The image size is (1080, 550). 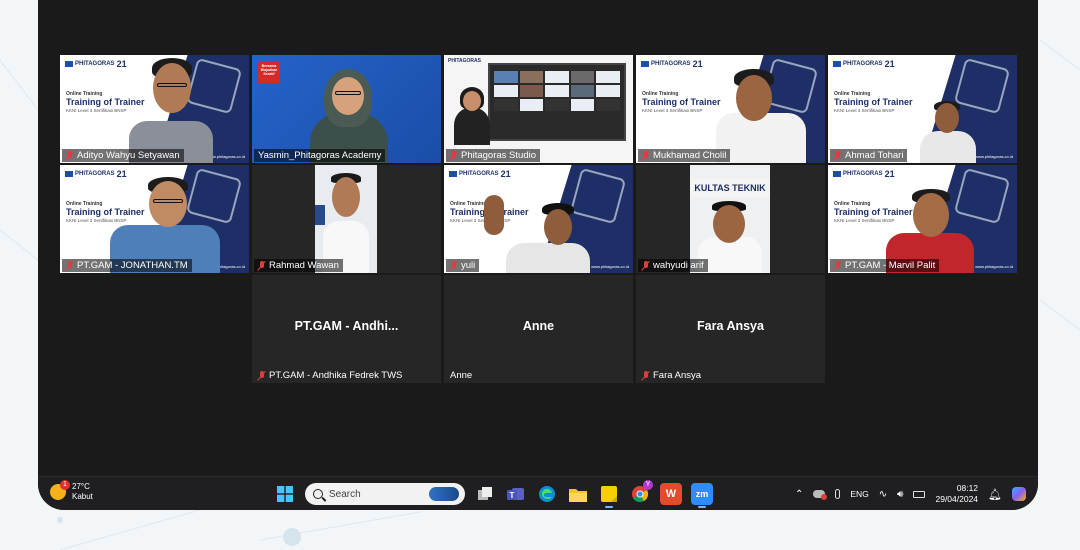 I want to click on participant-name-label: PT.GAM - Marvil Palit, so click(x=885, y=265).